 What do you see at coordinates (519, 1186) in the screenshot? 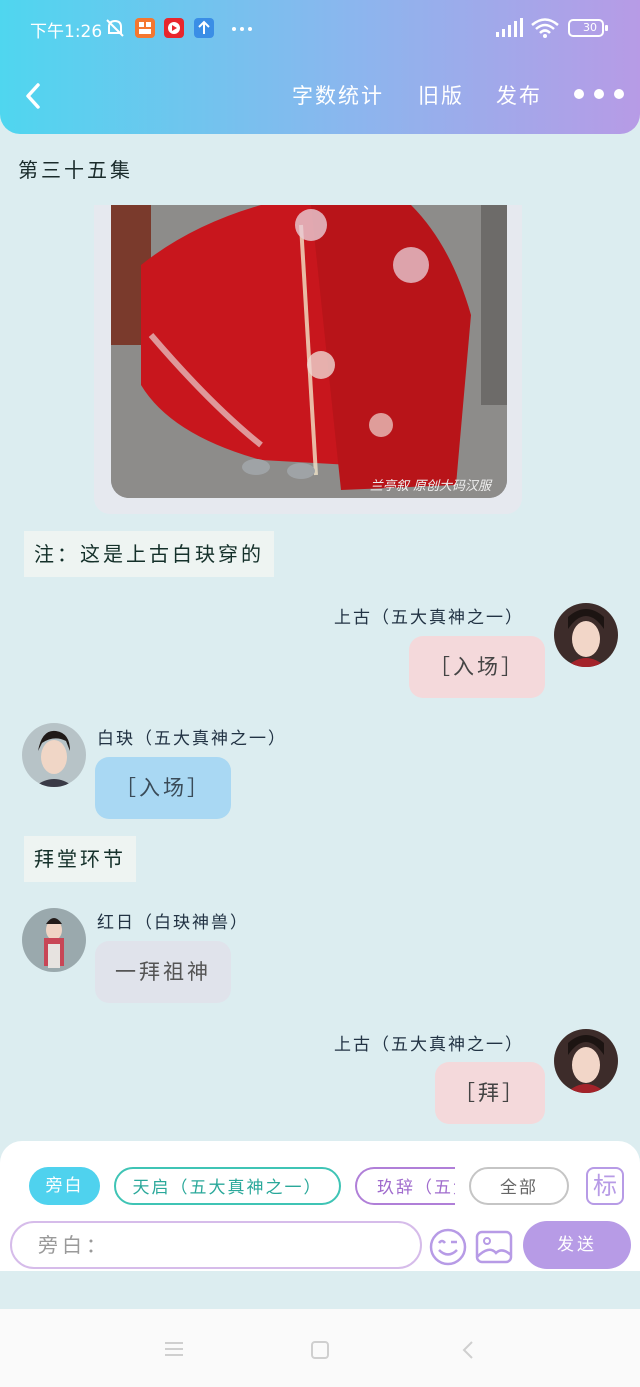
I see `role-chip-all: 全部` at bounding box center [519, 1186].